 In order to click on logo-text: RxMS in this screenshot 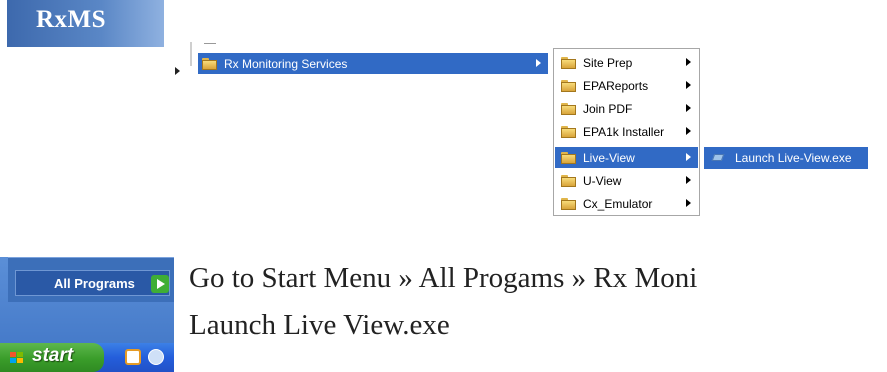, I will do `click(71, 19)`.